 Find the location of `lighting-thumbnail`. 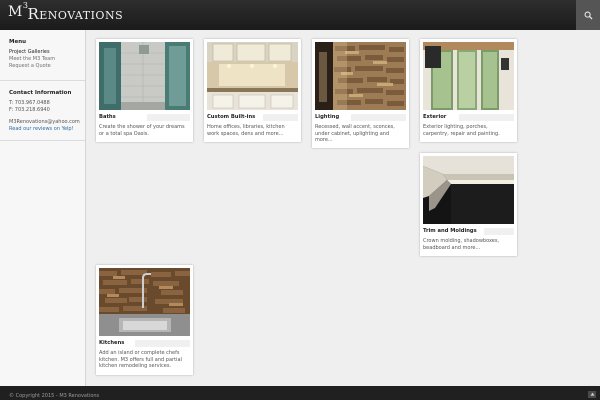

lighting-thumbnail is located at coordinates (360, 76).